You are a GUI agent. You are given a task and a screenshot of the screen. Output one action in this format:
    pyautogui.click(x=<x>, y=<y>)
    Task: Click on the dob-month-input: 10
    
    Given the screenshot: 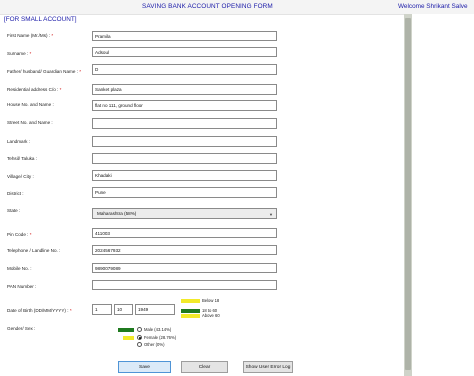 What is the action you would take?
    pyautogui.click(x=123, y=309)
    